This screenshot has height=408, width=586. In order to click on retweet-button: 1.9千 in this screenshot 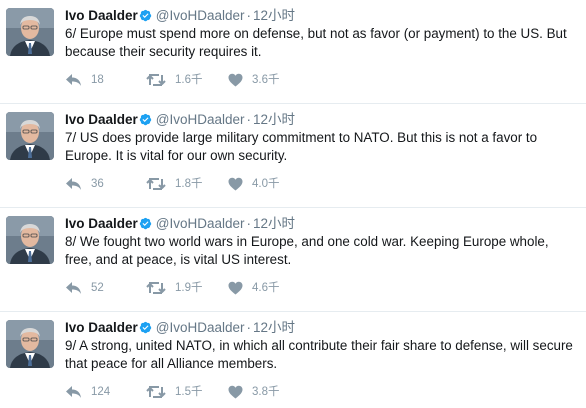, I will do `click(174, 288)`.